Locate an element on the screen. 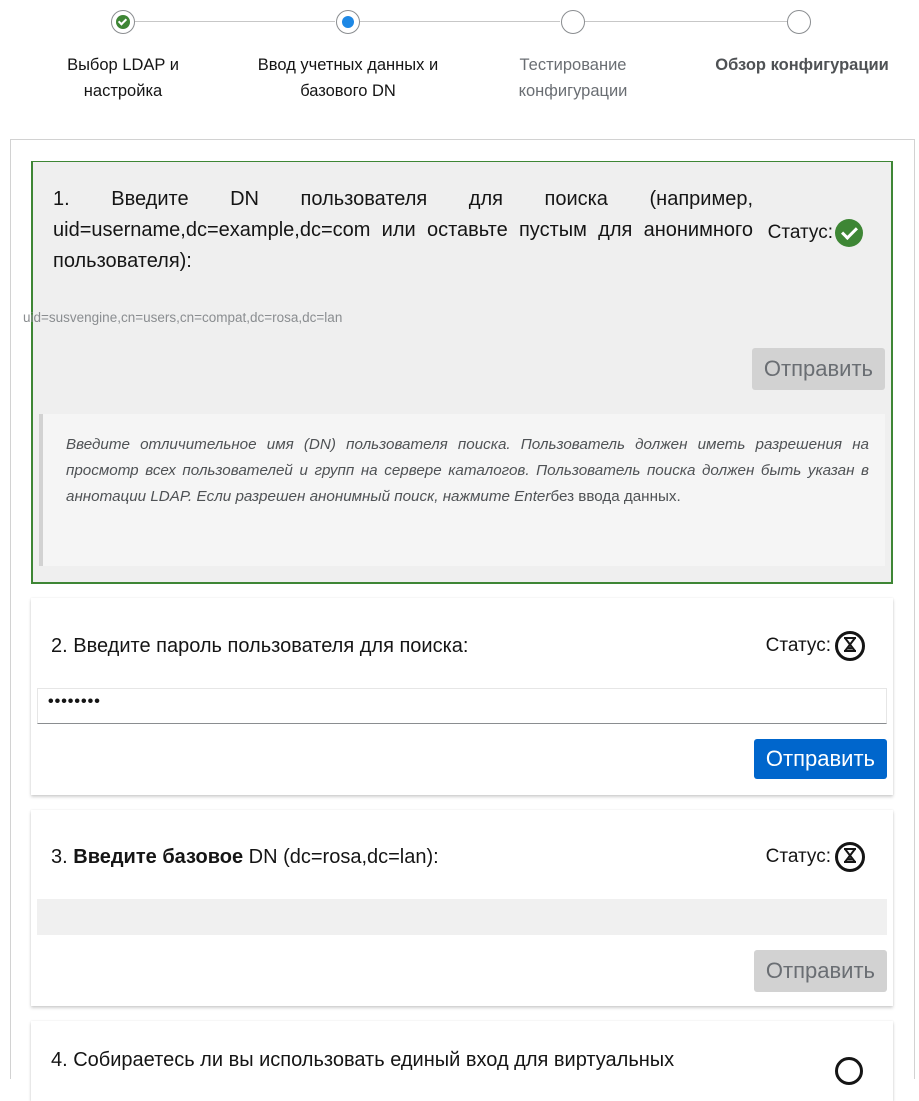 The image size is (919, 1101). base-dn-question-number: 3. is located at coordinates (62, 857).